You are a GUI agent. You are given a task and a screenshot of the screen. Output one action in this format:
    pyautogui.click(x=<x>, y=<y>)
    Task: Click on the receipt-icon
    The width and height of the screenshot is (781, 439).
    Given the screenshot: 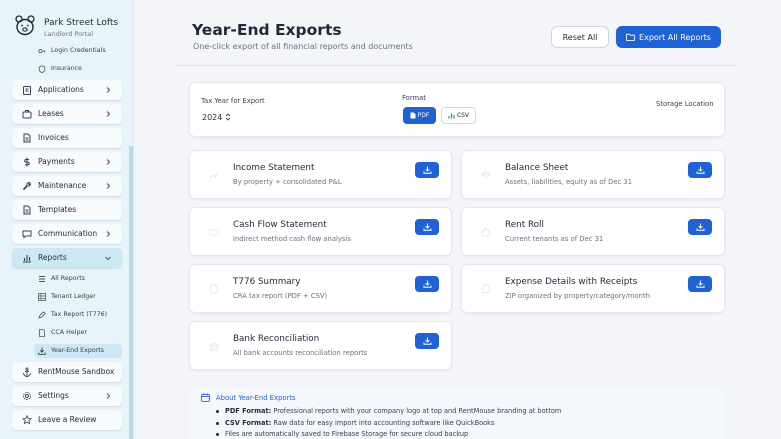 What is the action you would take?
    pyautogui.click(x=486, y=289)
    